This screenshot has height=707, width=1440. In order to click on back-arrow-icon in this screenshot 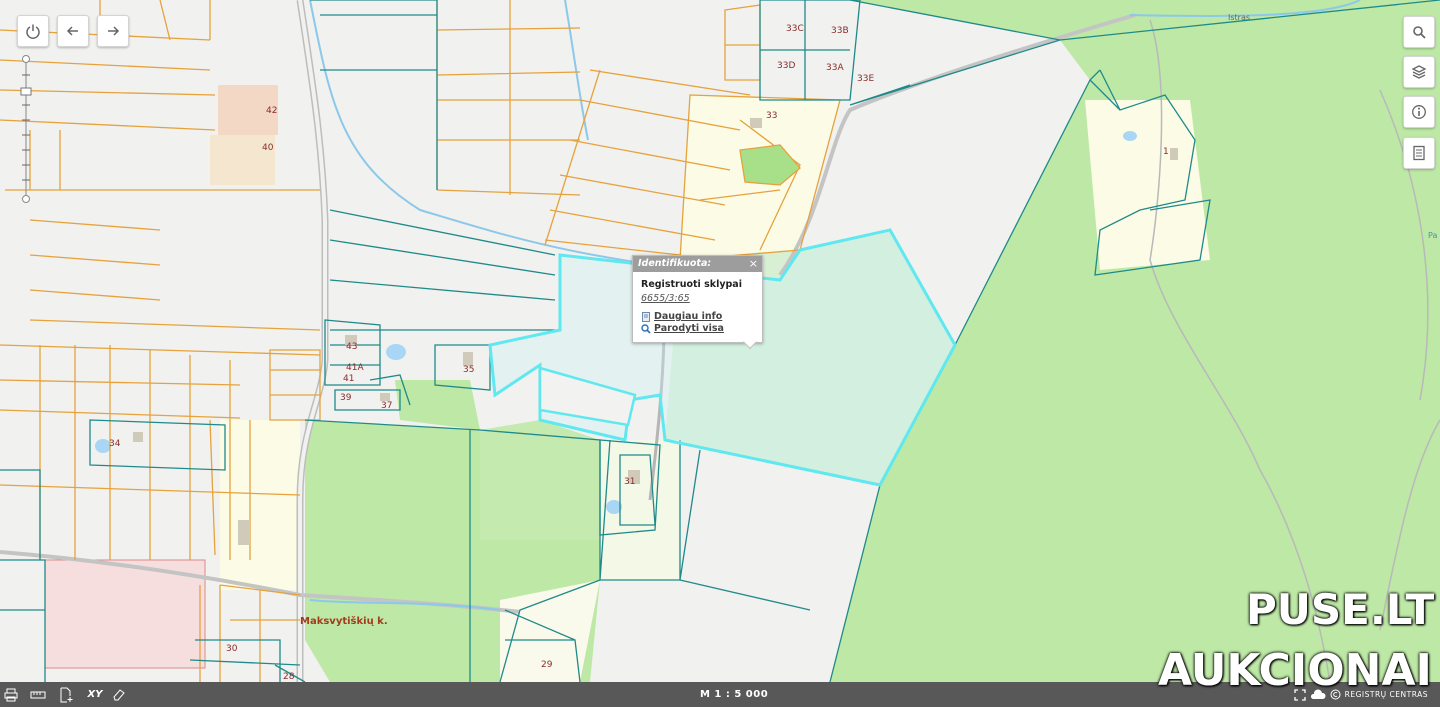, I will do `click(72, 31)`.